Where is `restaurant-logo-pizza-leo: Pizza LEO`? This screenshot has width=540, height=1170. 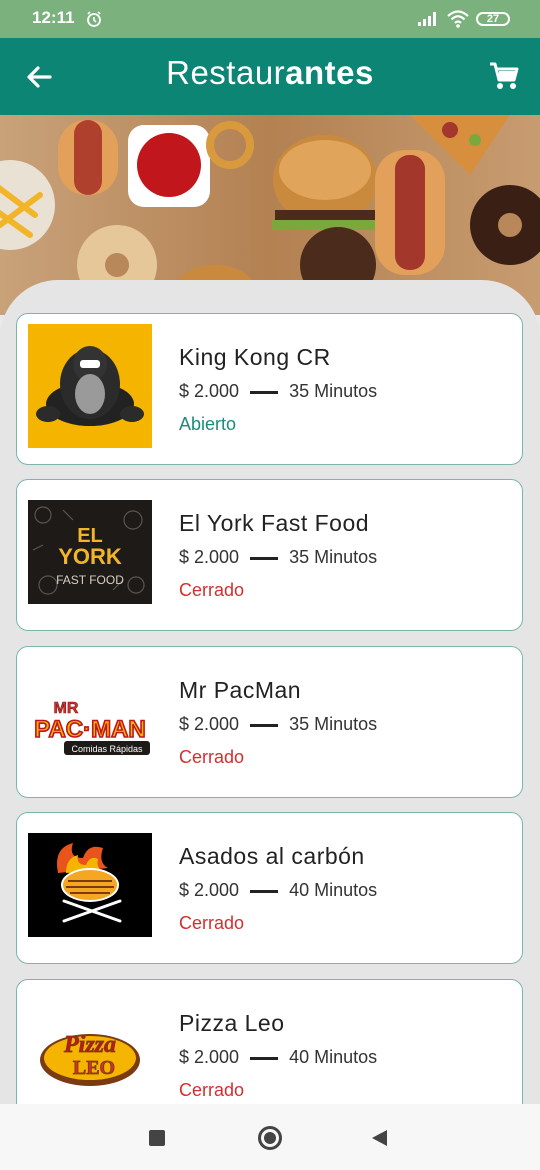 restaurant-logo-pizza-leo: Pizza LEO is located at coordinates (90, 1052).